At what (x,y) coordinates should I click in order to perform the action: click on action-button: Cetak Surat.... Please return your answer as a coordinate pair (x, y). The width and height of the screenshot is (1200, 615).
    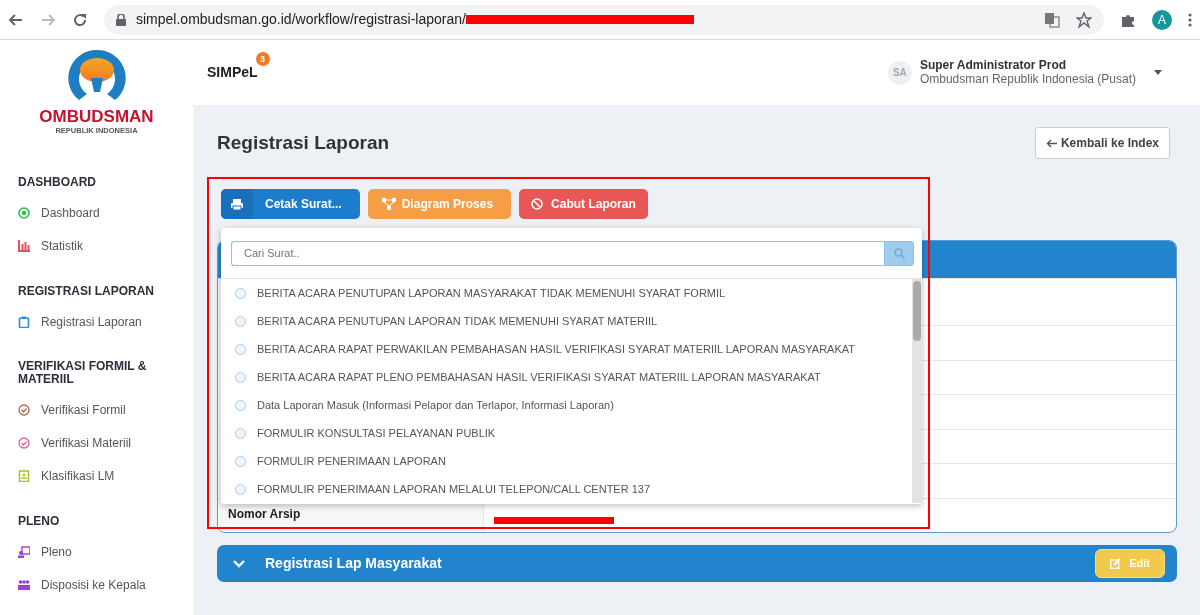
    Looking at the image, I should click on (290, 204).